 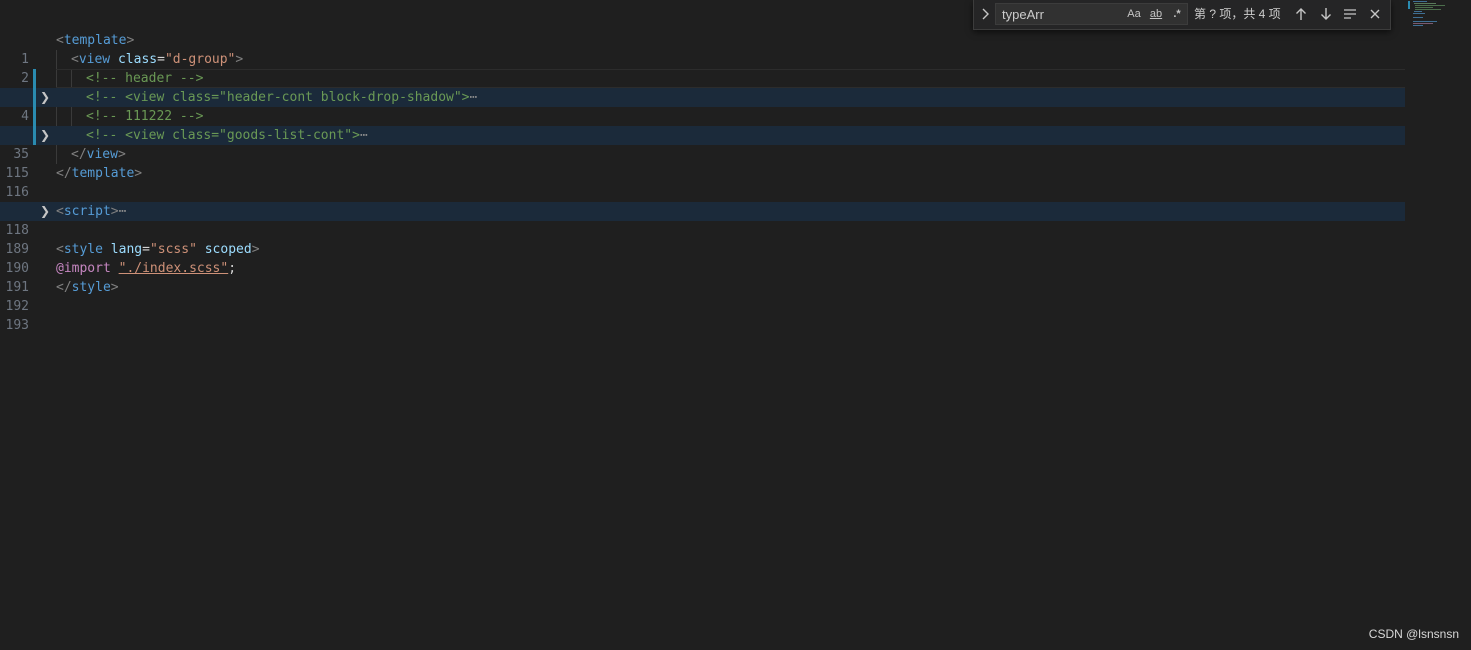 I want to click on watermark-text: CSDN @lsnsnsn, so click(x=1413, y=634).